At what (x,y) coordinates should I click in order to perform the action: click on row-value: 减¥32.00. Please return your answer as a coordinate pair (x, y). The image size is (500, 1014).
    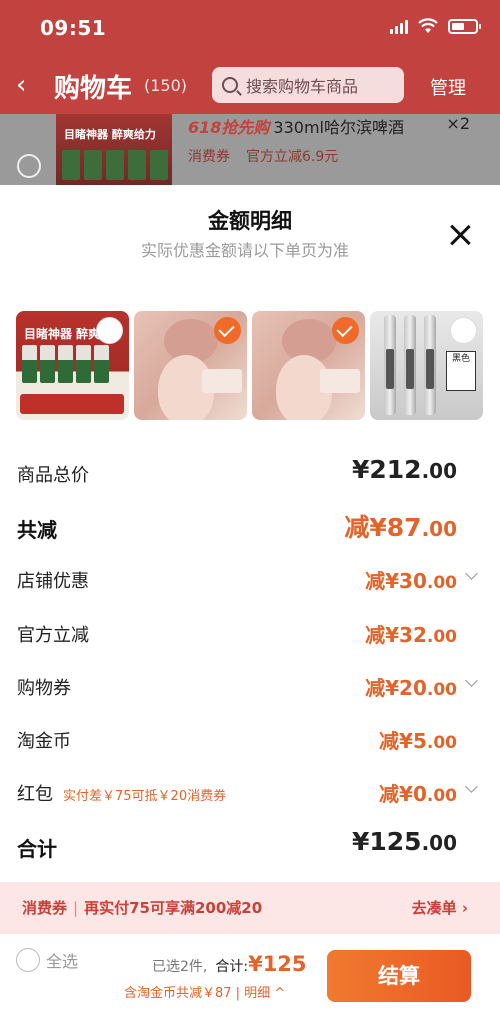
    Looking at the image, I should click on (411, 635).